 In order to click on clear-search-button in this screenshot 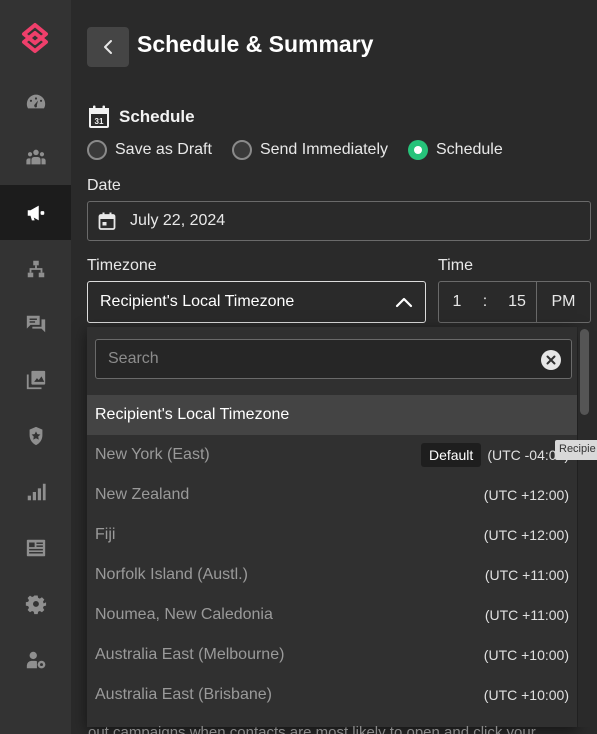, I will do `click(551, 360)`.